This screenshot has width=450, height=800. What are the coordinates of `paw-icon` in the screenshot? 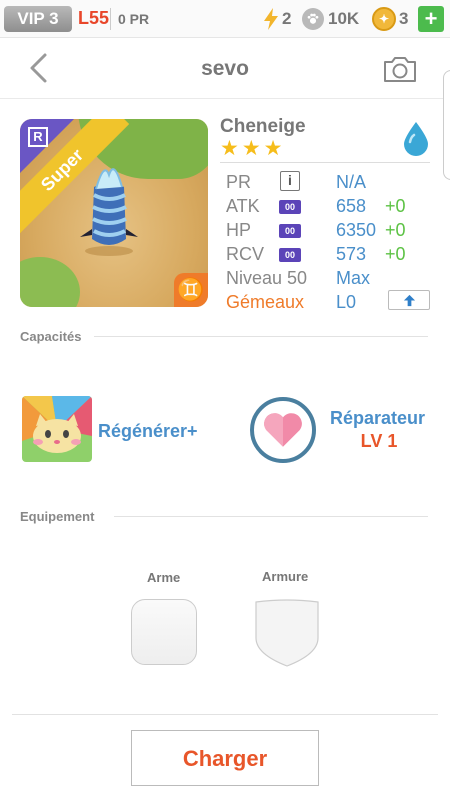 It's located at (313, 19).